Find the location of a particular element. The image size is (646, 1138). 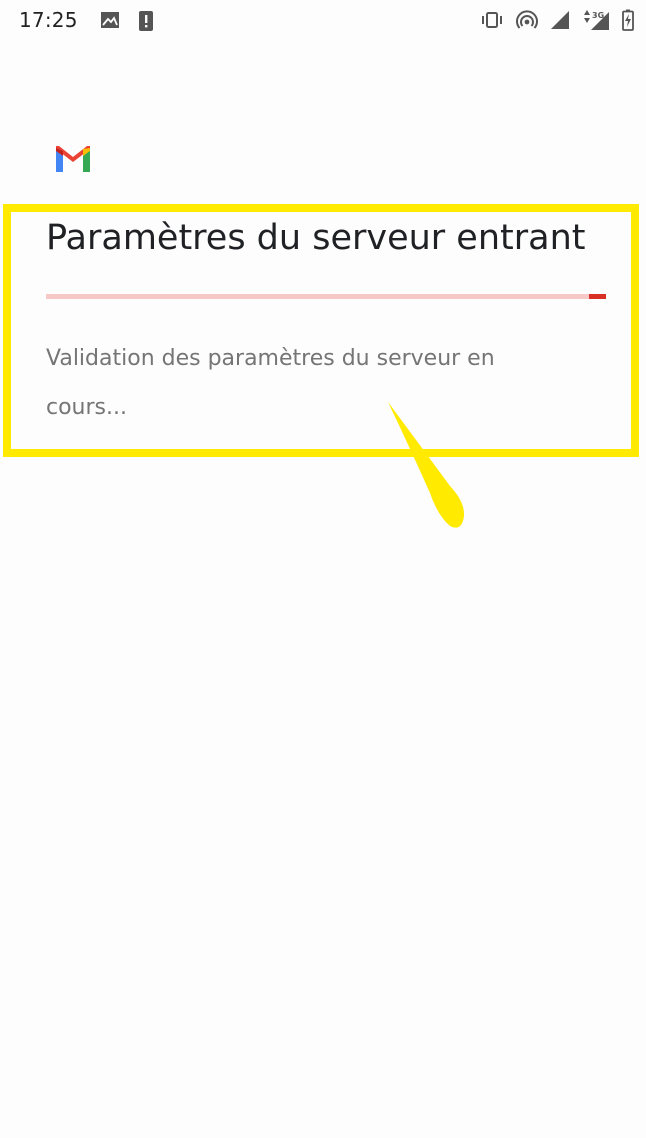

status-right-icons: 3G is located at coordinates (557, 20).